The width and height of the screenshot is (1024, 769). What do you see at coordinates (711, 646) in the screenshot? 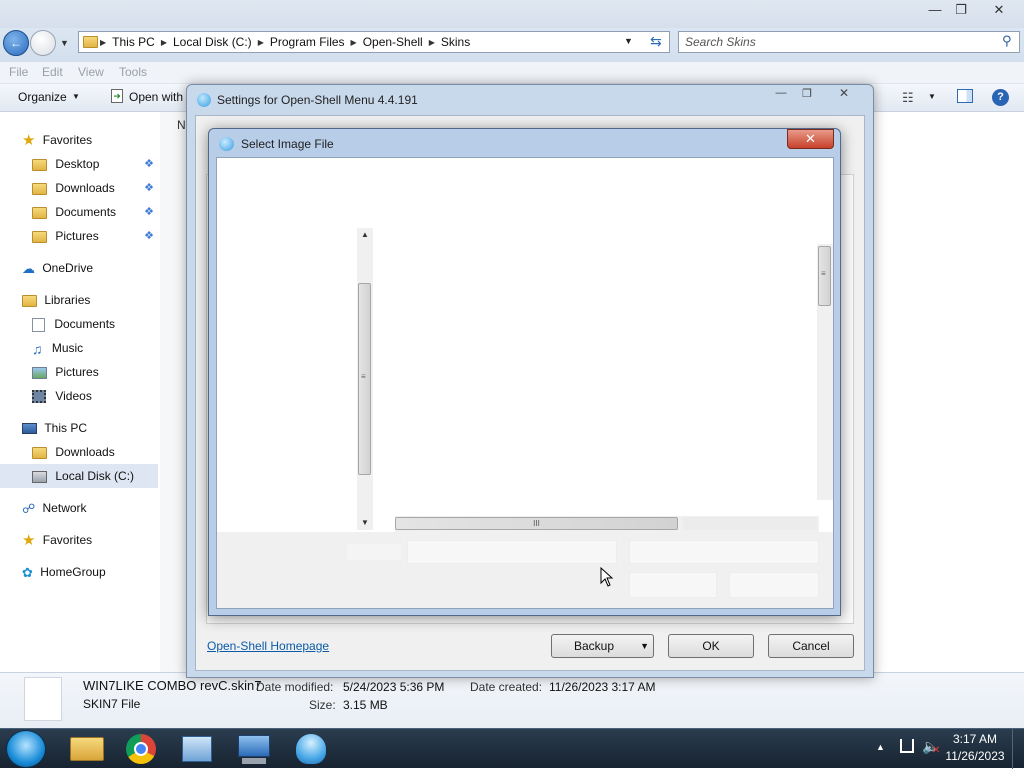
I see `ok-button: OK` at bounding box center [711, 646].